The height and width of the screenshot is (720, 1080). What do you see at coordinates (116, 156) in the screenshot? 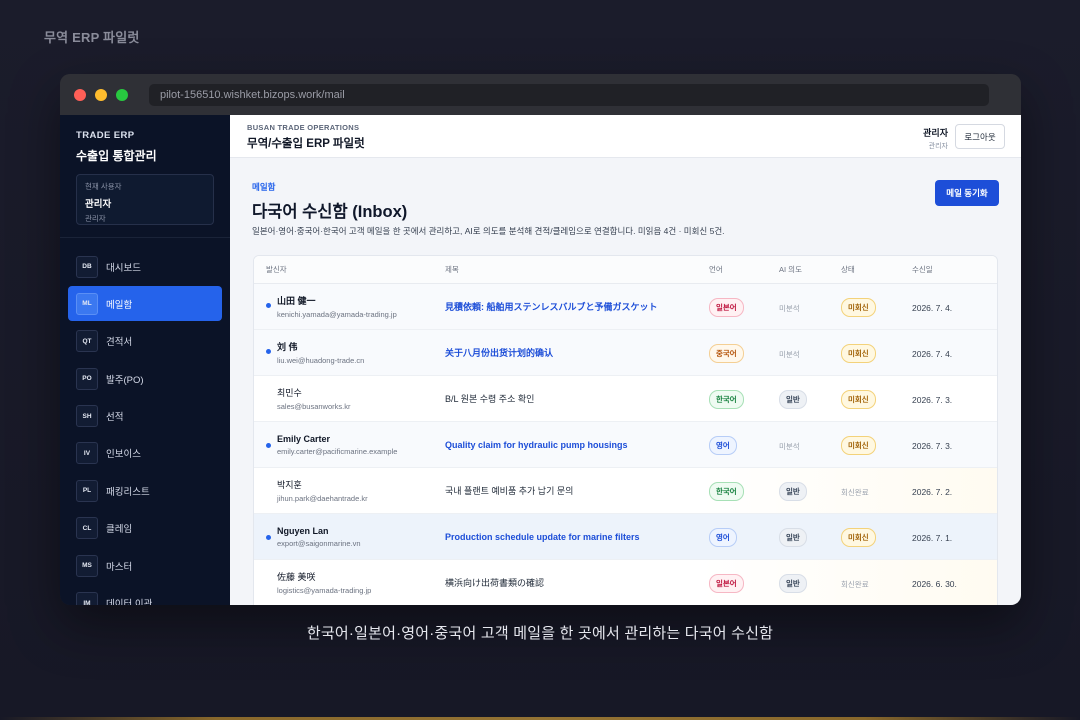
I see `brand-title: 수출입 통합관리` at bounding box center [116, 156].